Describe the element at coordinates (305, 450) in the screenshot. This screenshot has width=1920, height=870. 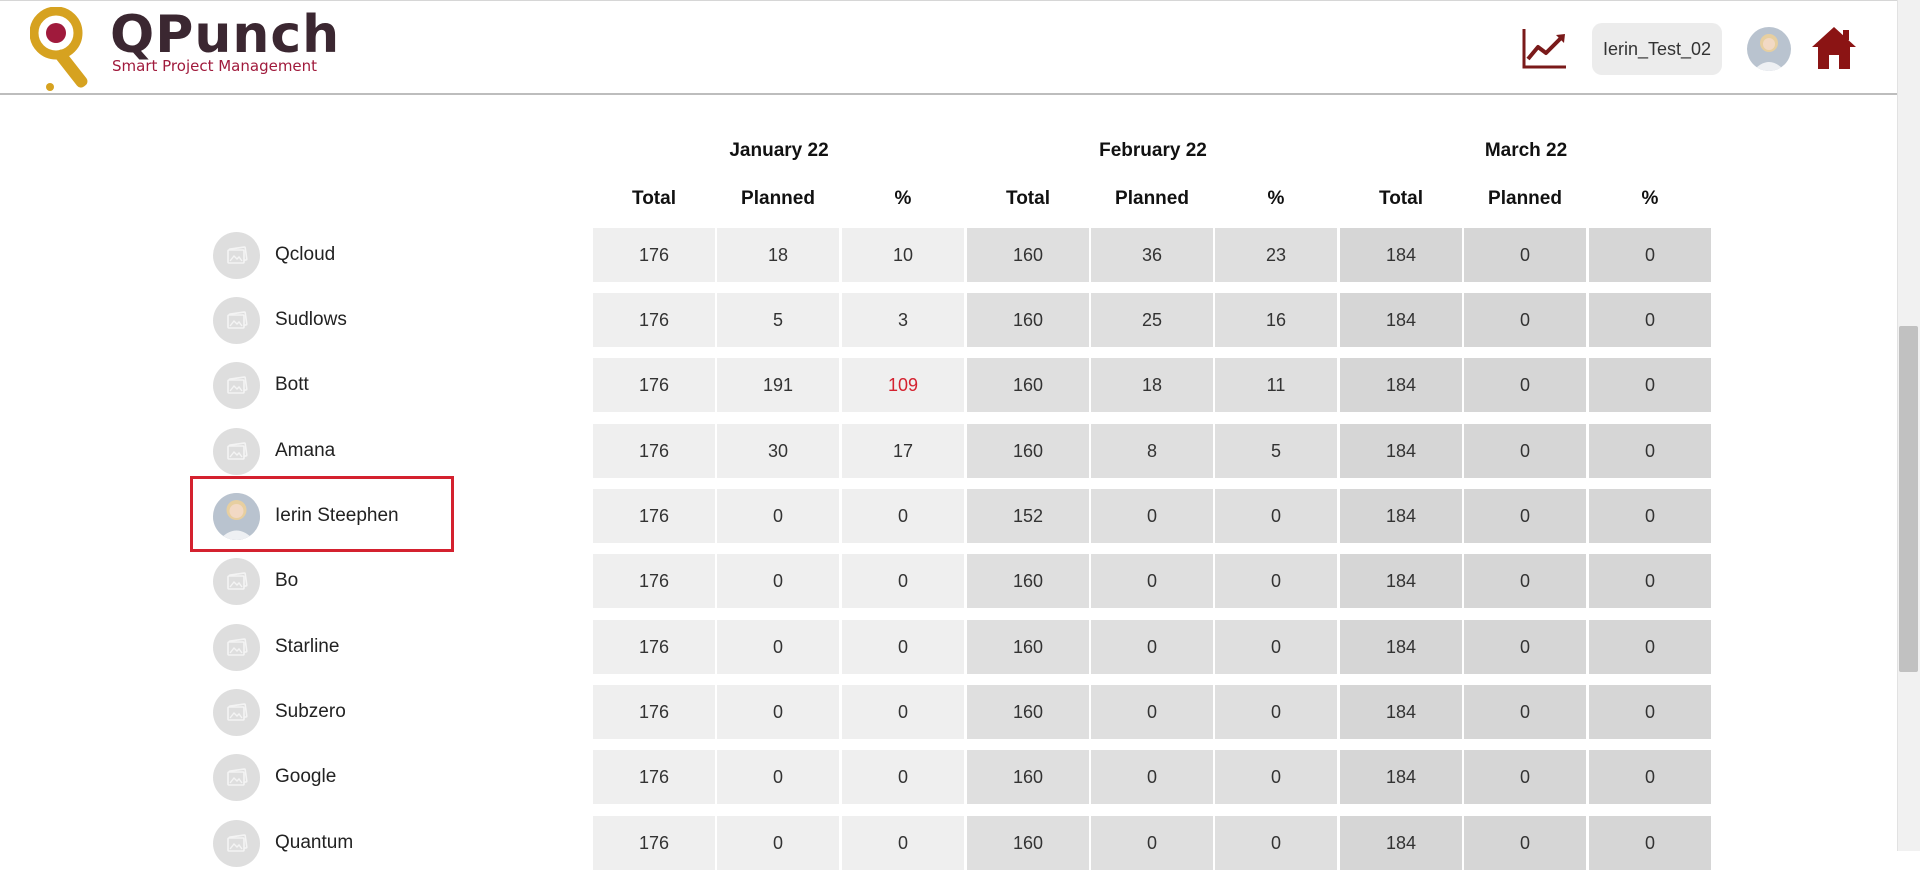
I see `resource-name: Amana` at that location.